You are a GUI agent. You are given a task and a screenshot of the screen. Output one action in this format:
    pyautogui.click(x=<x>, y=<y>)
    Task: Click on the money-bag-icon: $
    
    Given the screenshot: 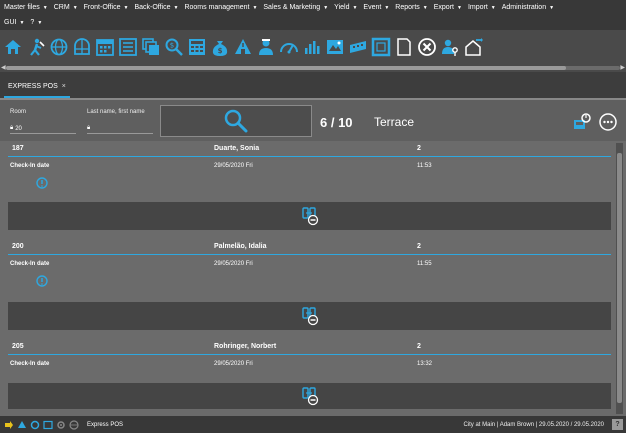 What is the action you would take?
    pyautogui.click(x=220, y=48)
    